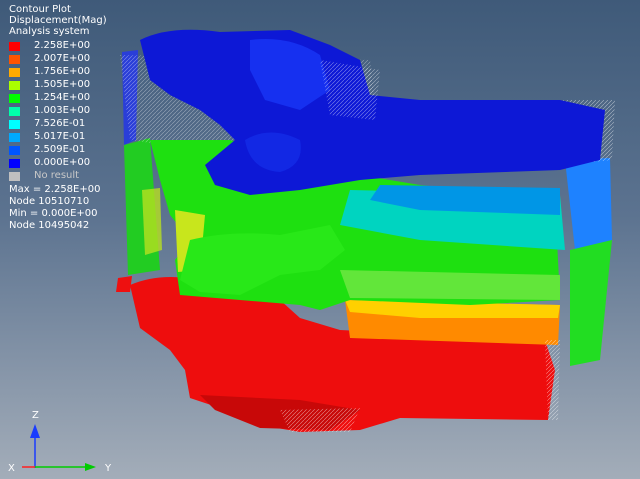 Image resolution: width=640 pixels, height=479 pixels. I want to click on left-plate-yellow, so click(152, 221).